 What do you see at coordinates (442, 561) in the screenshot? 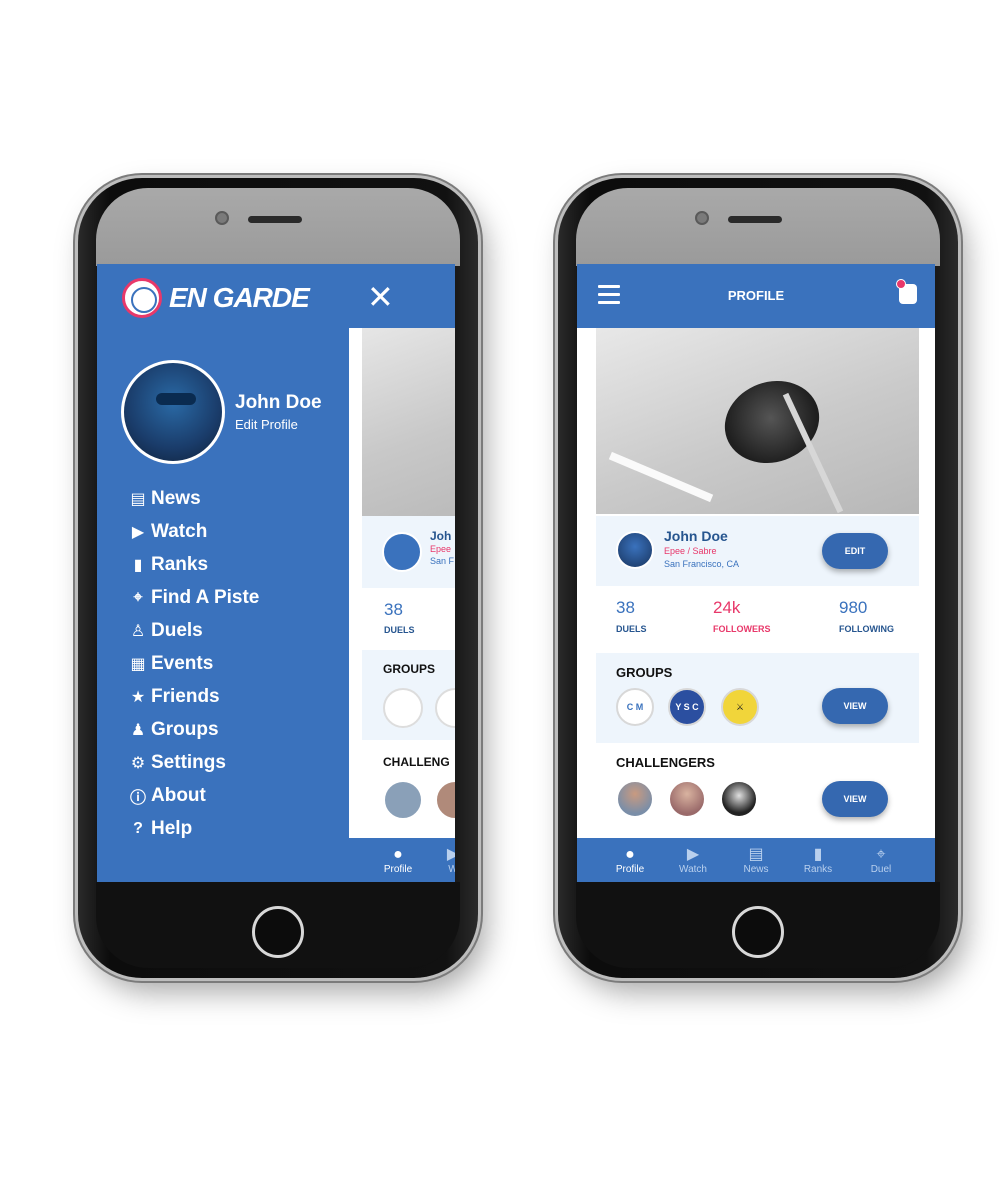
I see `peek-location: San F` at bounding box center [442, 561].